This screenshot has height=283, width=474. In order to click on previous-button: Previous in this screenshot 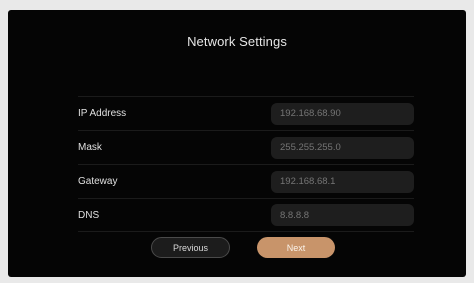, I will do `click(190, 247)`.